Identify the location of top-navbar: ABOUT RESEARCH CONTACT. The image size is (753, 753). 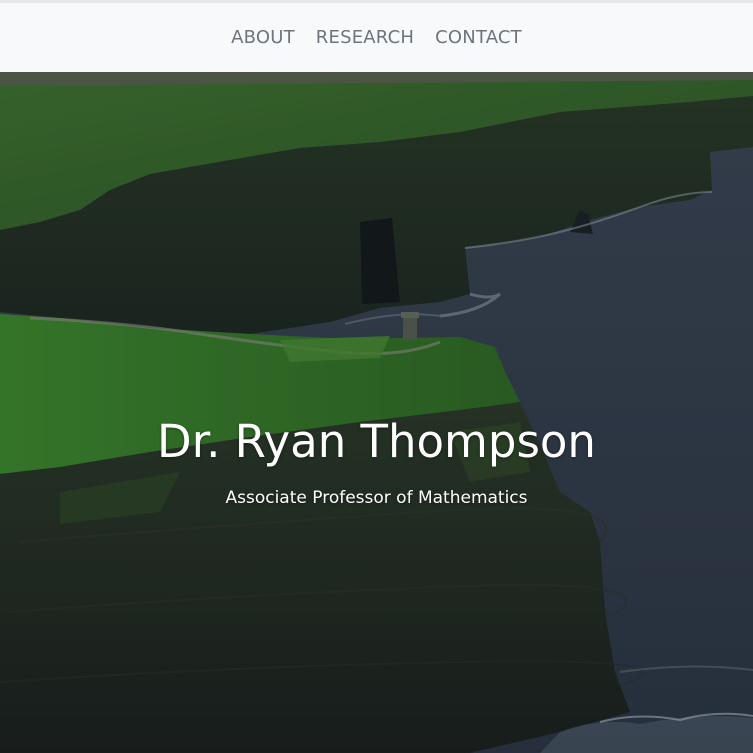
(376, 36).